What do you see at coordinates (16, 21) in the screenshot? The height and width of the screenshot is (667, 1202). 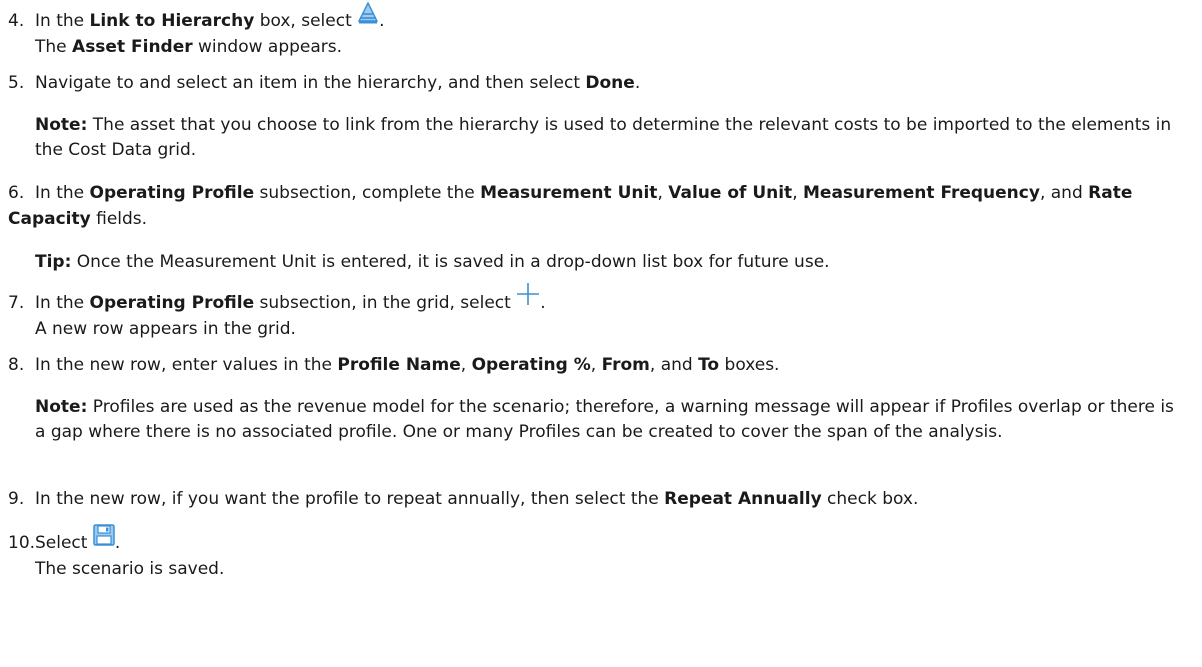 I see `step-number: 4.` at bounding box center [16, 21].